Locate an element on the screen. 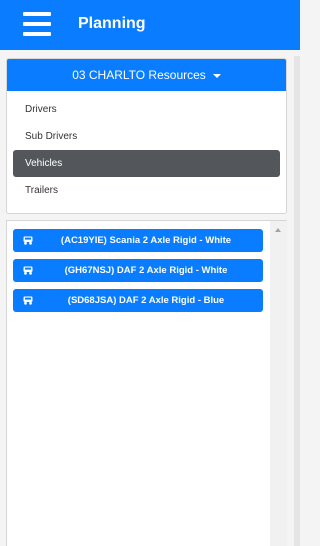  vehicle-label: (AC19YIE) Scania 2 Axle Rigid - White is located at coordinates (146, 240).